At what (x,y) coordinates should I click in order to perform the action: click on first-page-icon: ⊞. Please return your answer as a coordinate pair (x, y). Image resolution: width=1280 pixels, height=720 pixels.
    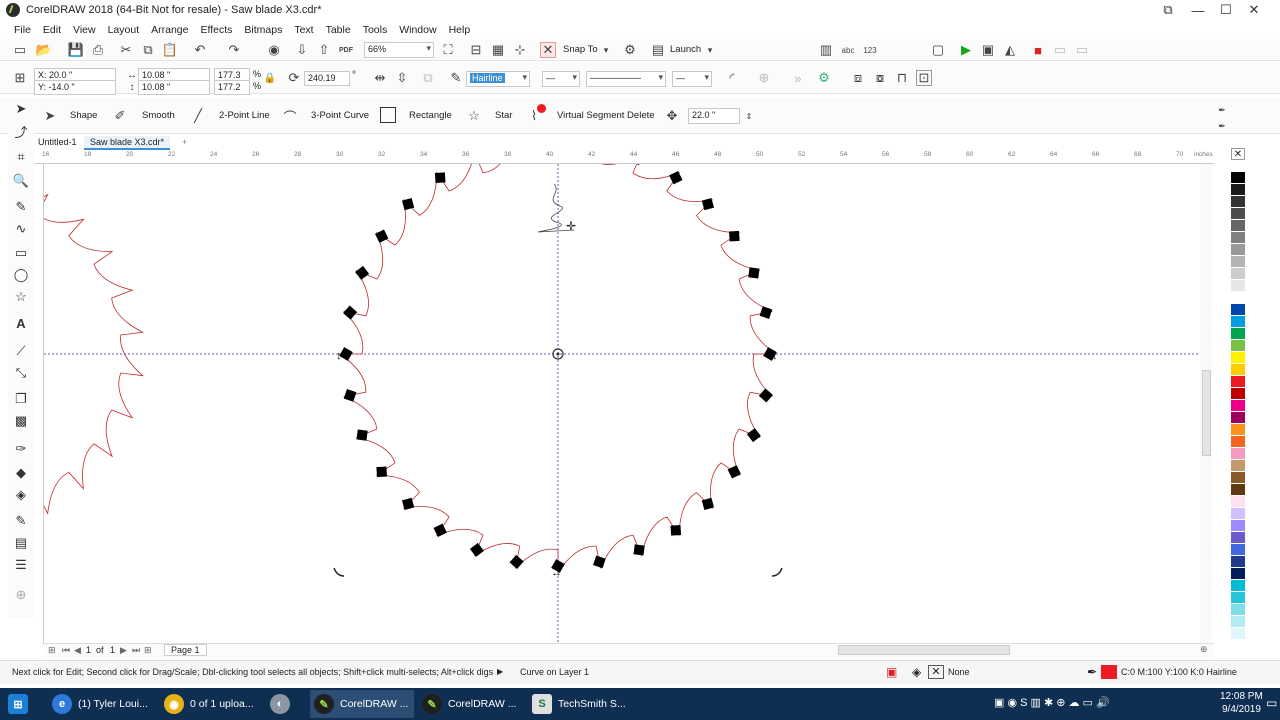
    Looking at the image, I should click on (52, 650).